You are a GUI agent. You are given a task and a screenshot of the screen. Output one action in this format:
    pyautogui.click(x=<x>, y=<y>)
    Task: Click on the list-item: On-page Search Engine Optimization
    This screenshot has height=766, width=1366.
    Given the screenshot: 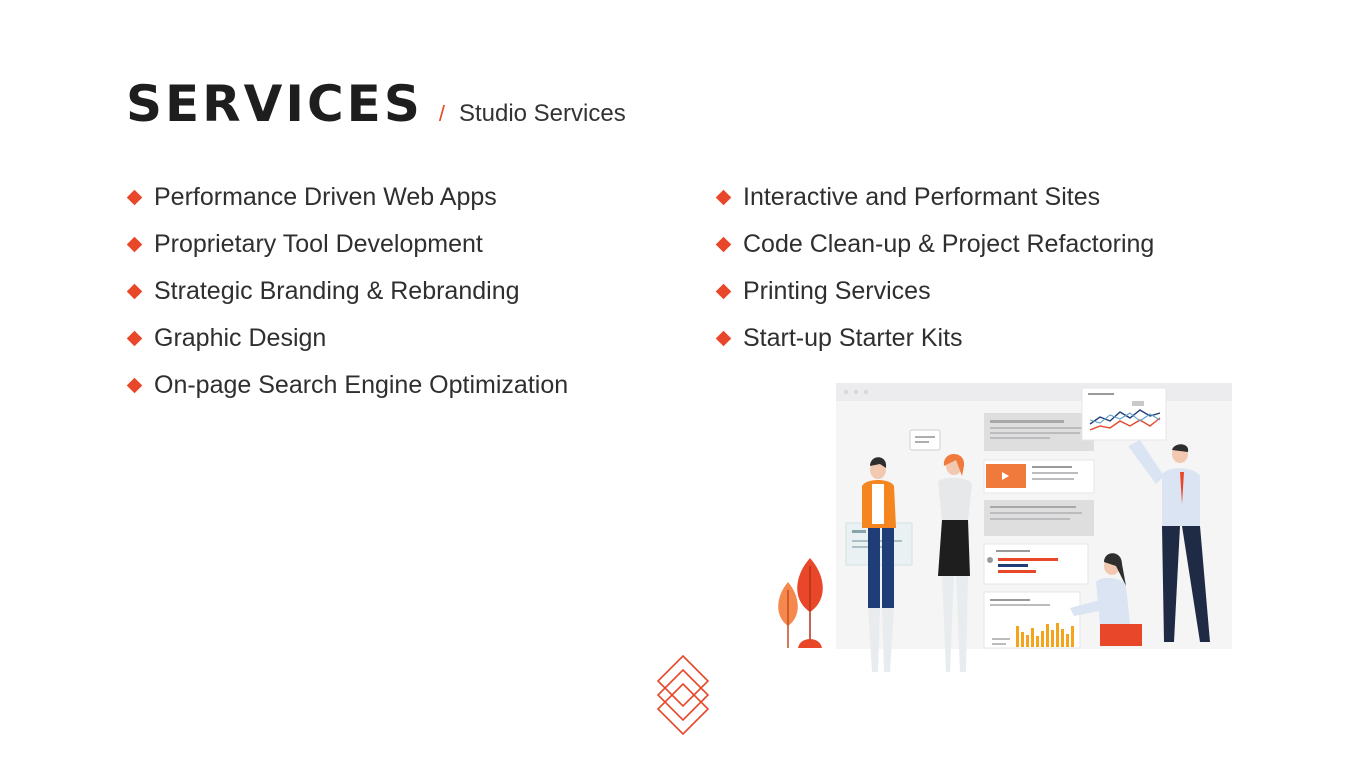 What is the action you would take?
    pyautogui.click(x=346, y=385)
    